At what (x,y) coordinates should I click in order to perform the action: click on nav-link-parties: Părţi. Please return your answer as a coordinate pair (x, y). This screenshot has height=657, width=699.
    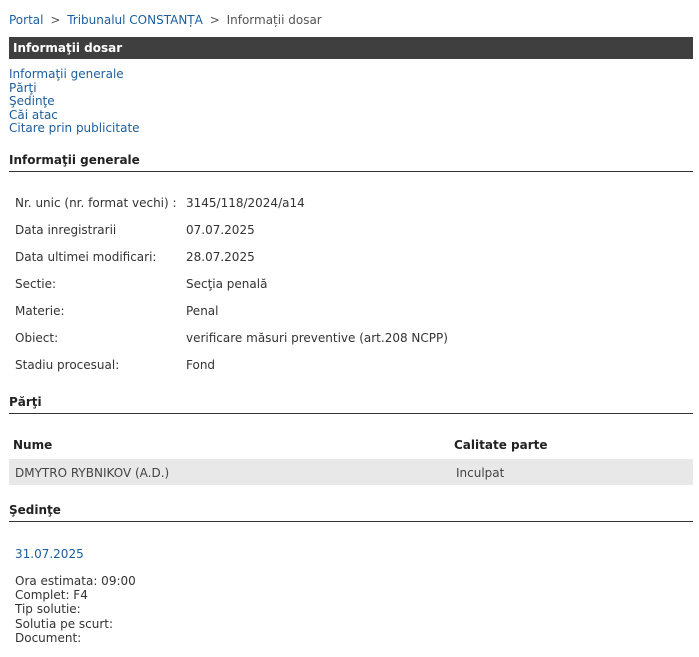
    Looking at the image, I should click on (23, 88).